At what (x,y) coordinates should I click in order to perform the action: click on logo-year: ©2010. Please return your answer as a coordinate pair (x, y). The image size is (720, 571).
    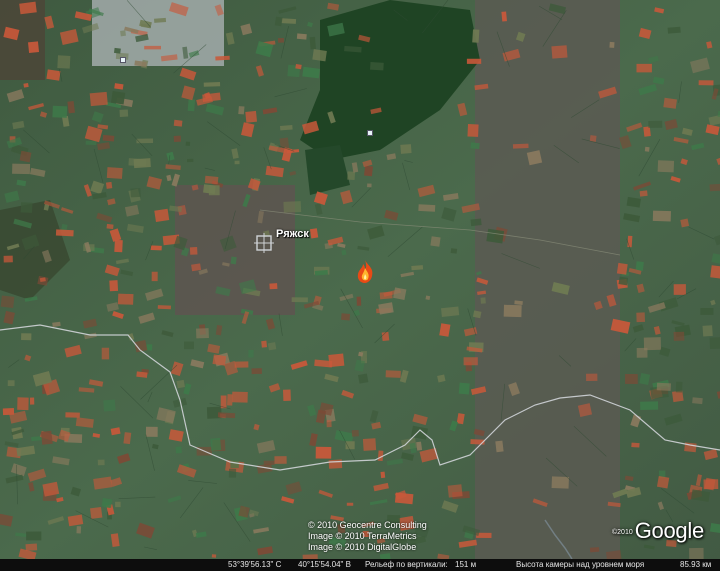
    Looking at the image, I should click on (622, 532).